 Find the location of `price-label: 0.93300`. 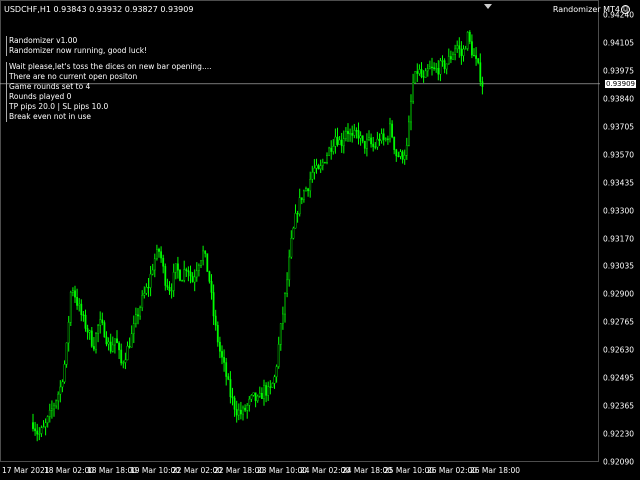

price-label: 0.93300 is located at coordinates (618, 211).